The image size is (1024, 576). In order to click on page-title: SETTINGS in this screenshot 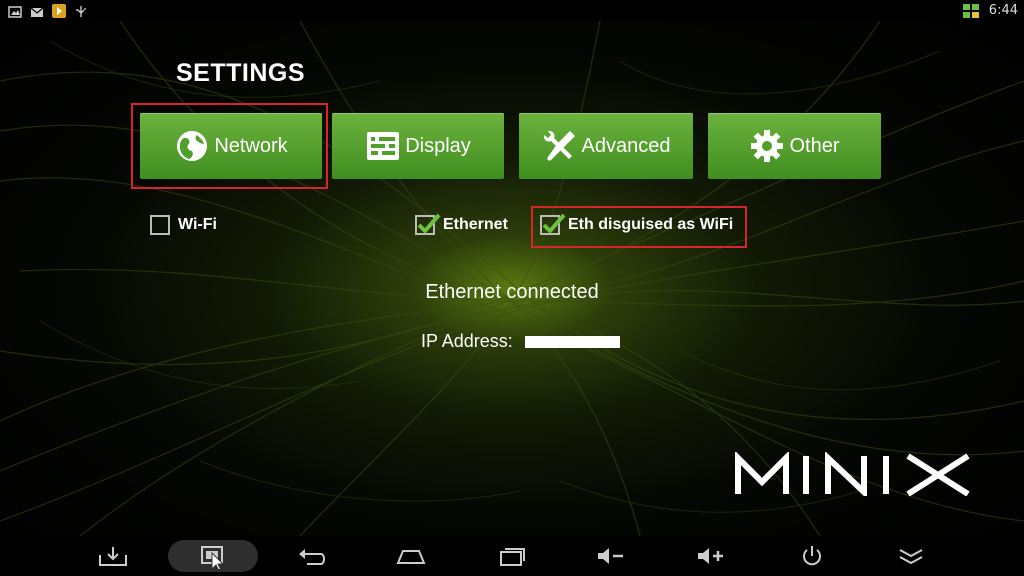, I will do `click(241, 73)`.